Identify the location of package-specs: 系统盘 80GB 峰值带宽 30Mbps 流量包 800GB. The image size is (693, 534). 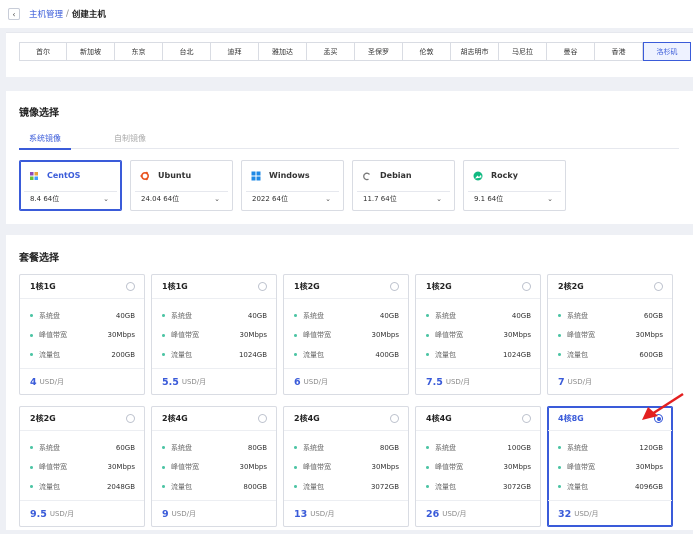
(214, 465).